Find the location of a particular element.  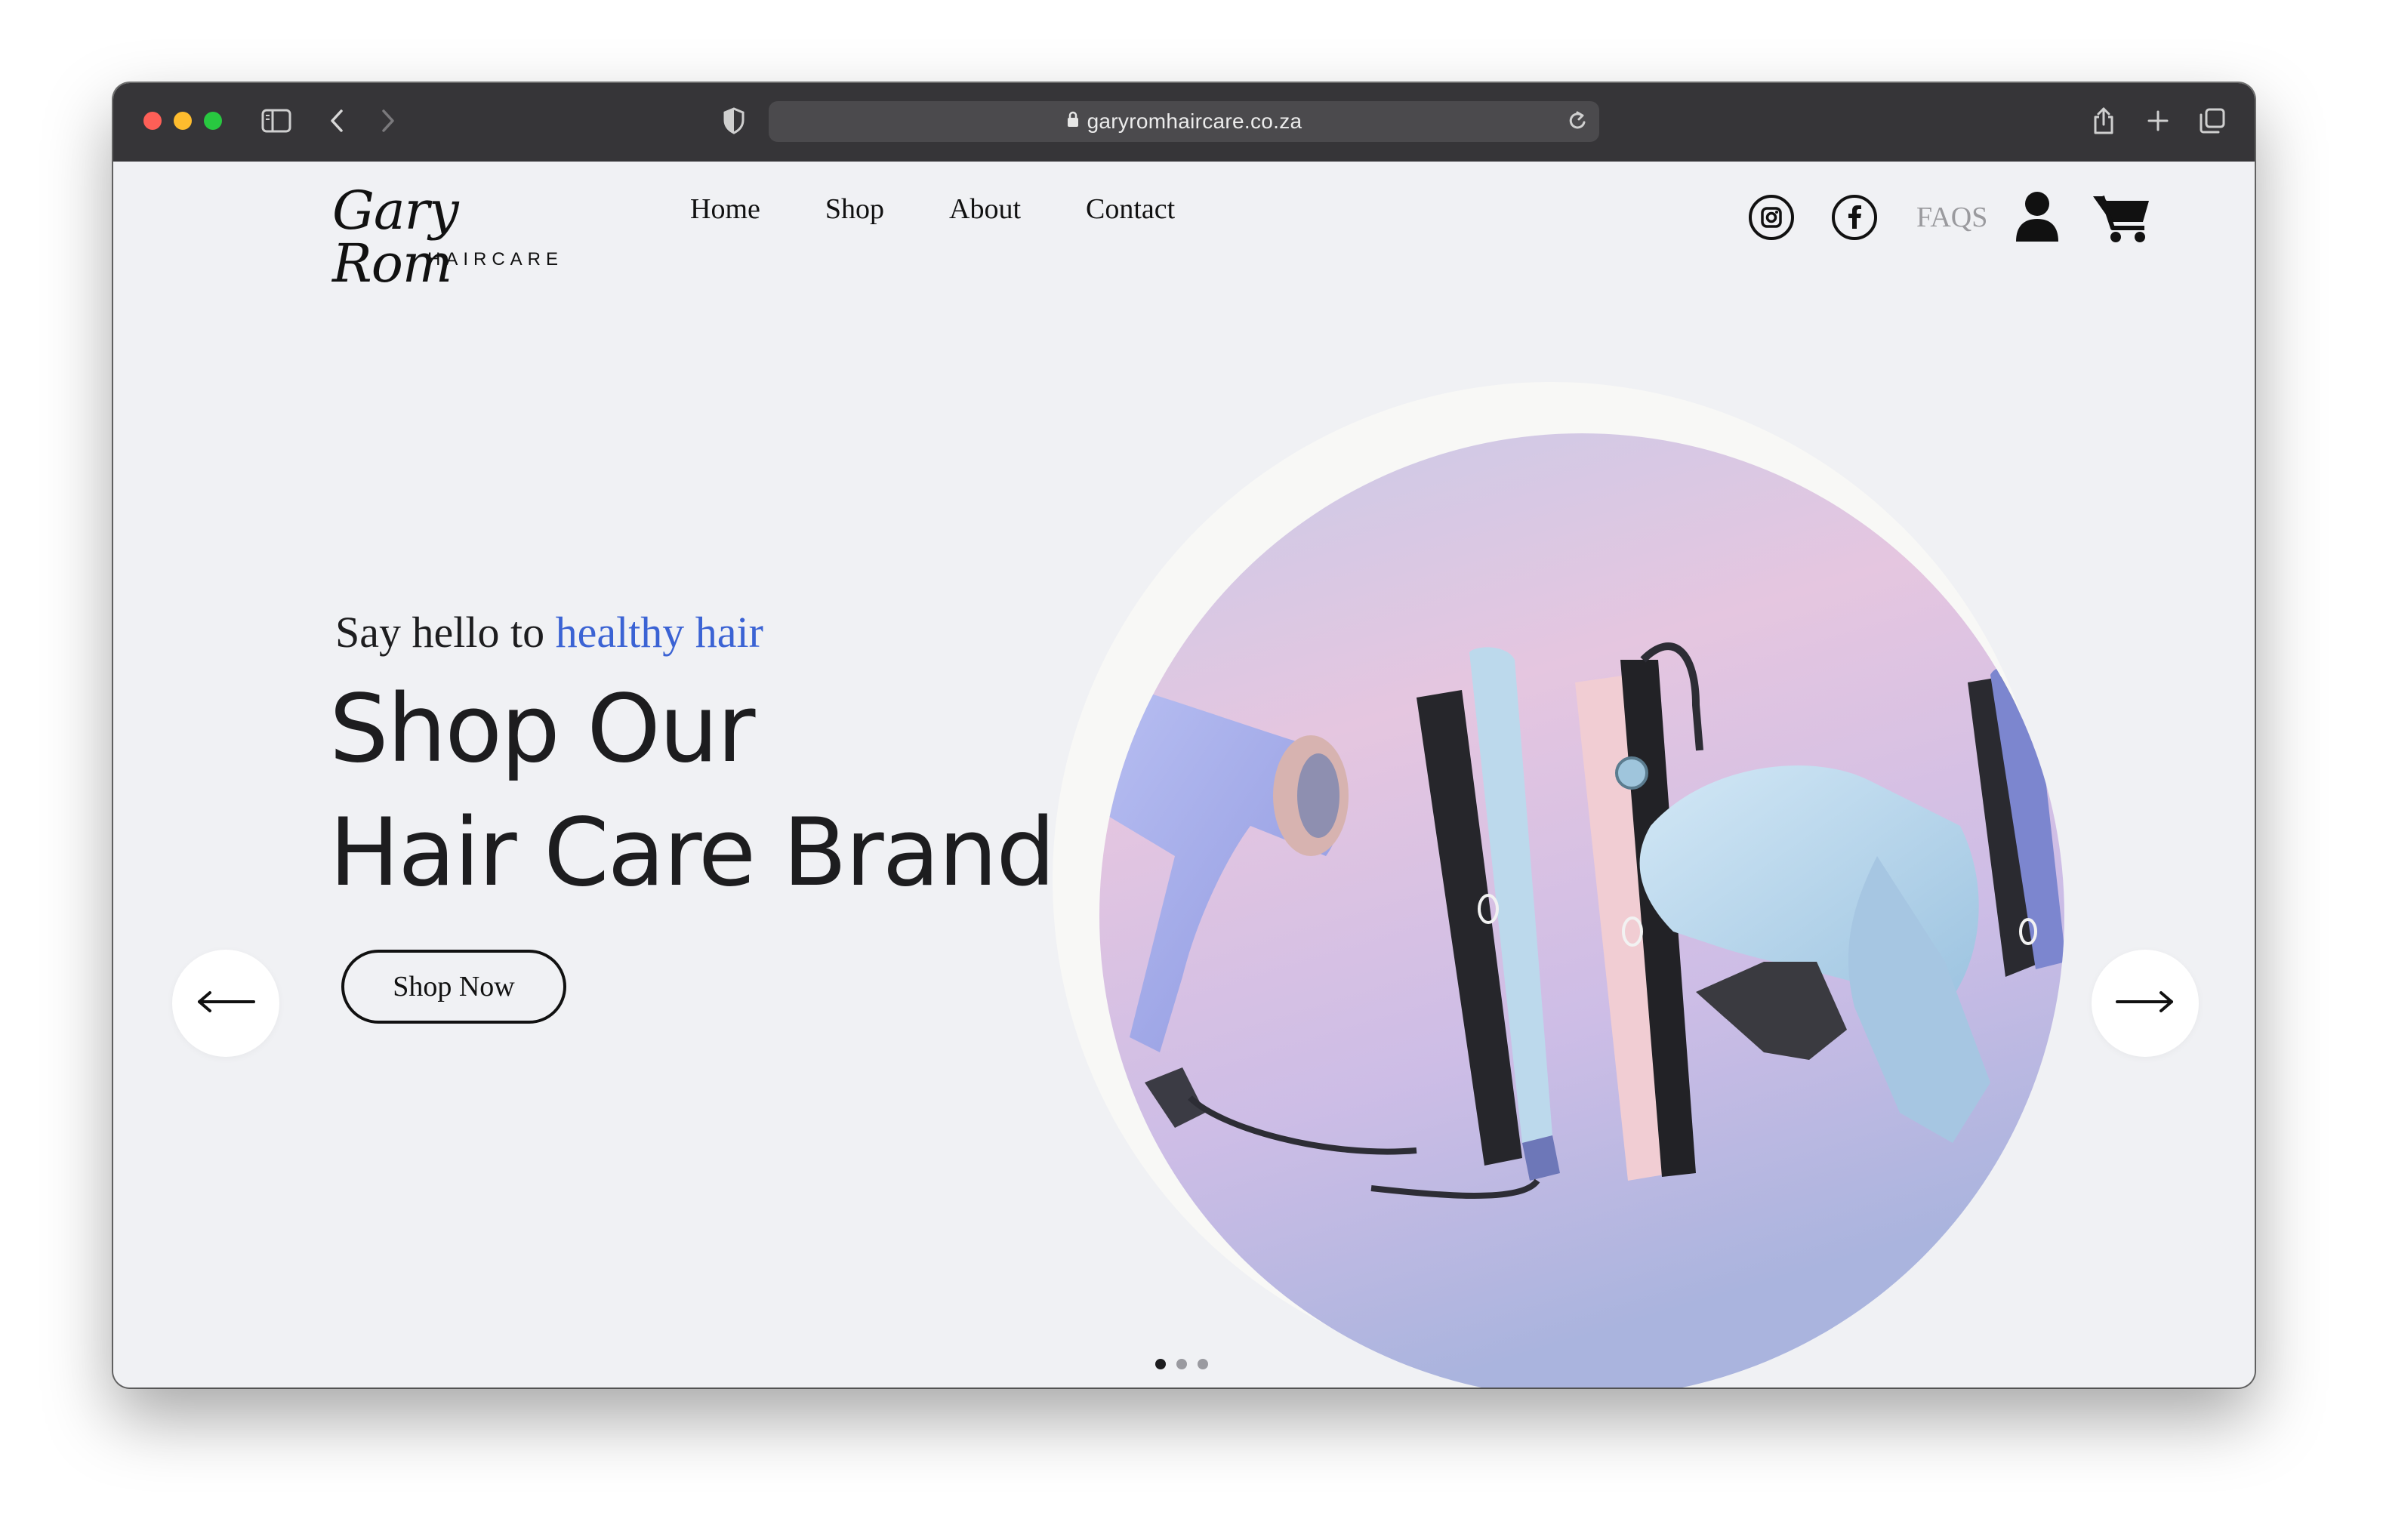

nav-shop: Shop is located at coordinates (854, 209).